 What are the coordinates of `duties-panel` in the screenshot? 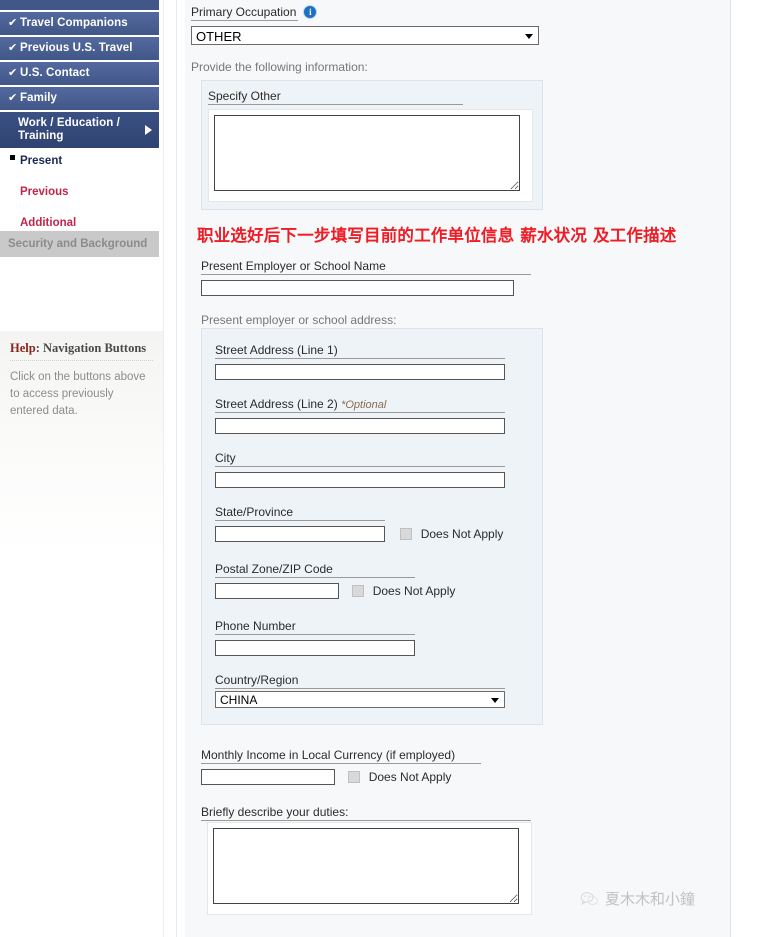 It's located at (369, 868).